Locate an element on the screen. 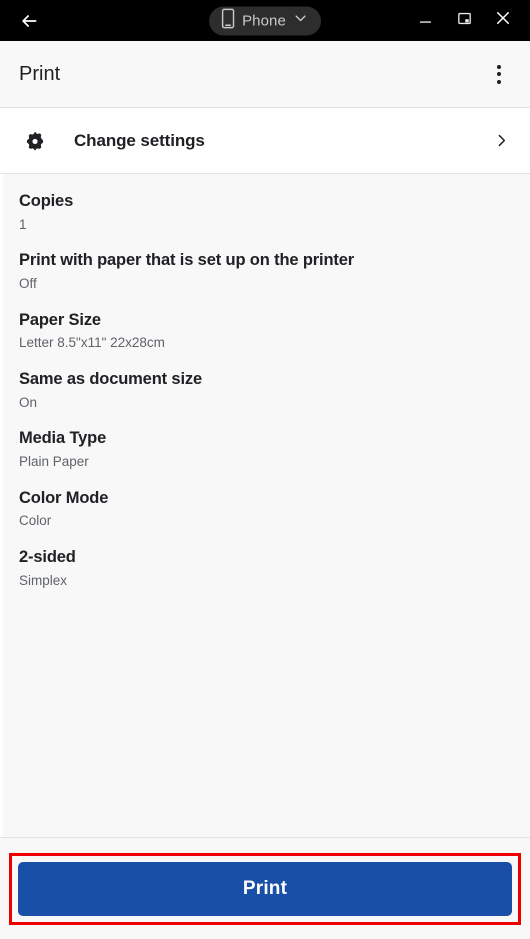 This screenshot has height=939, width=530. highlight-annotation: Print is located at coordinates (265, 888).